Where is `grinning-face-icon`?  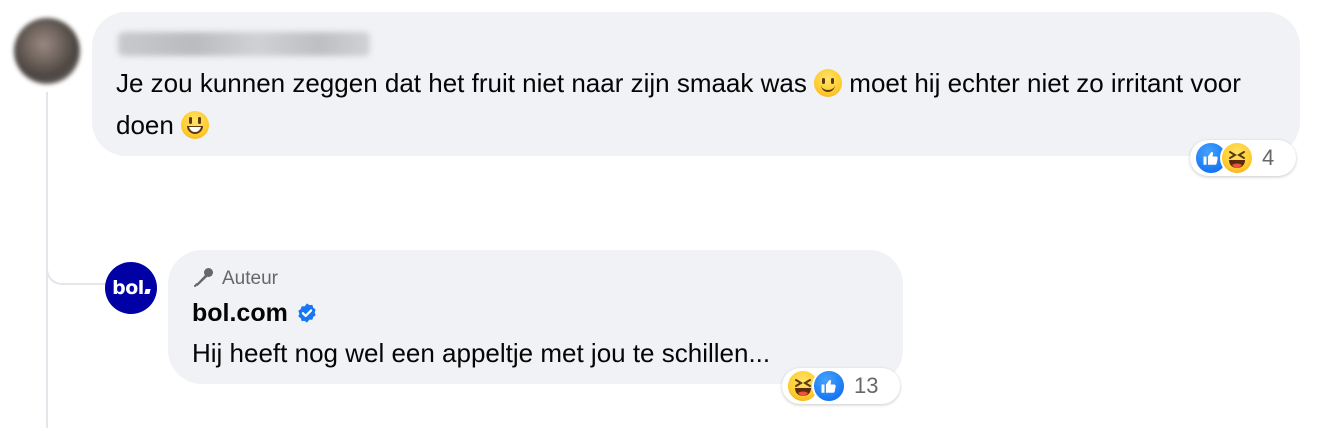 grinning-face-icon is located at coordinates (195, 125).